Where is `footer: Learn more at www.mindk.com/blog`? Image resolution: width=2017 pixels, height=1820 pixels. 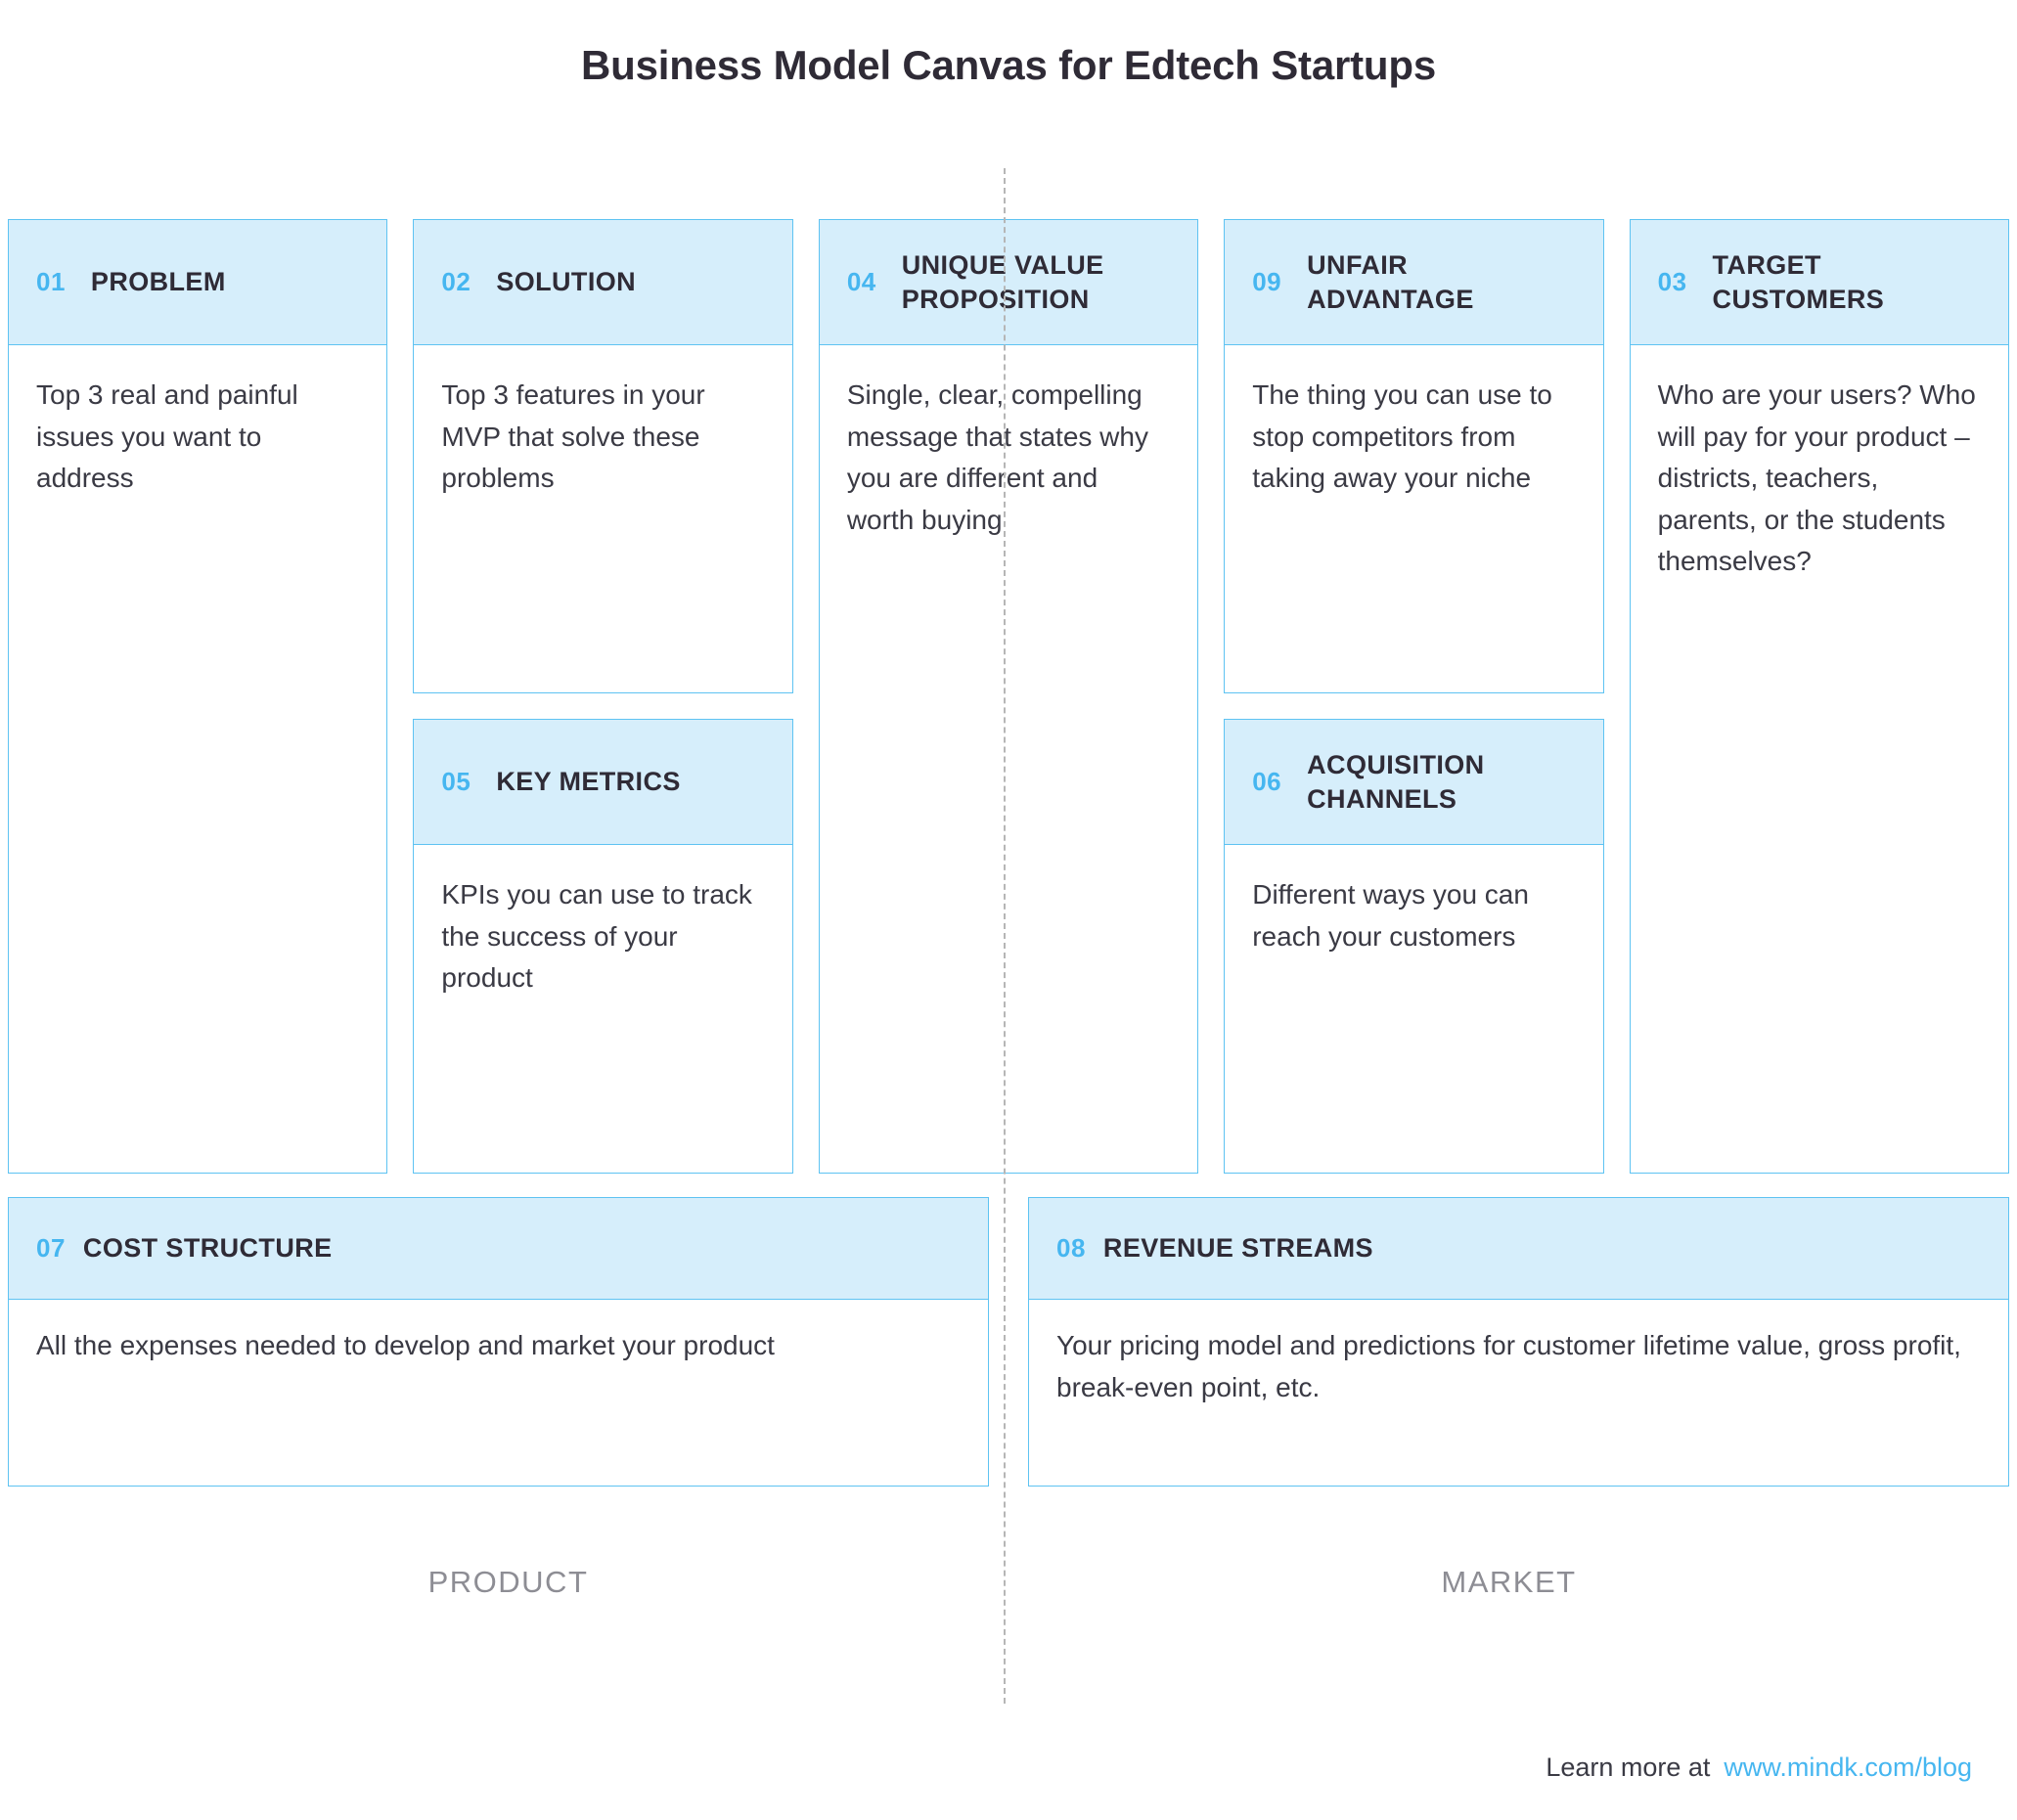
footer: Learn more at www.mindk.com/blog is located at coordinates (1759, 1768).